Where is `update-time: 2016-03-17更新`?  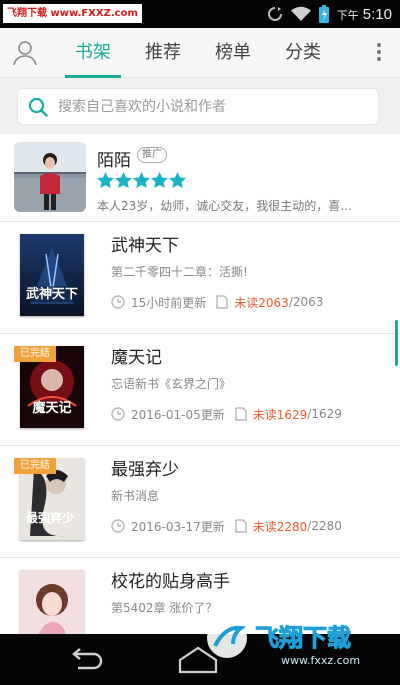 update-time: 2016-03-17更新 is located at coordinates (178, 526).